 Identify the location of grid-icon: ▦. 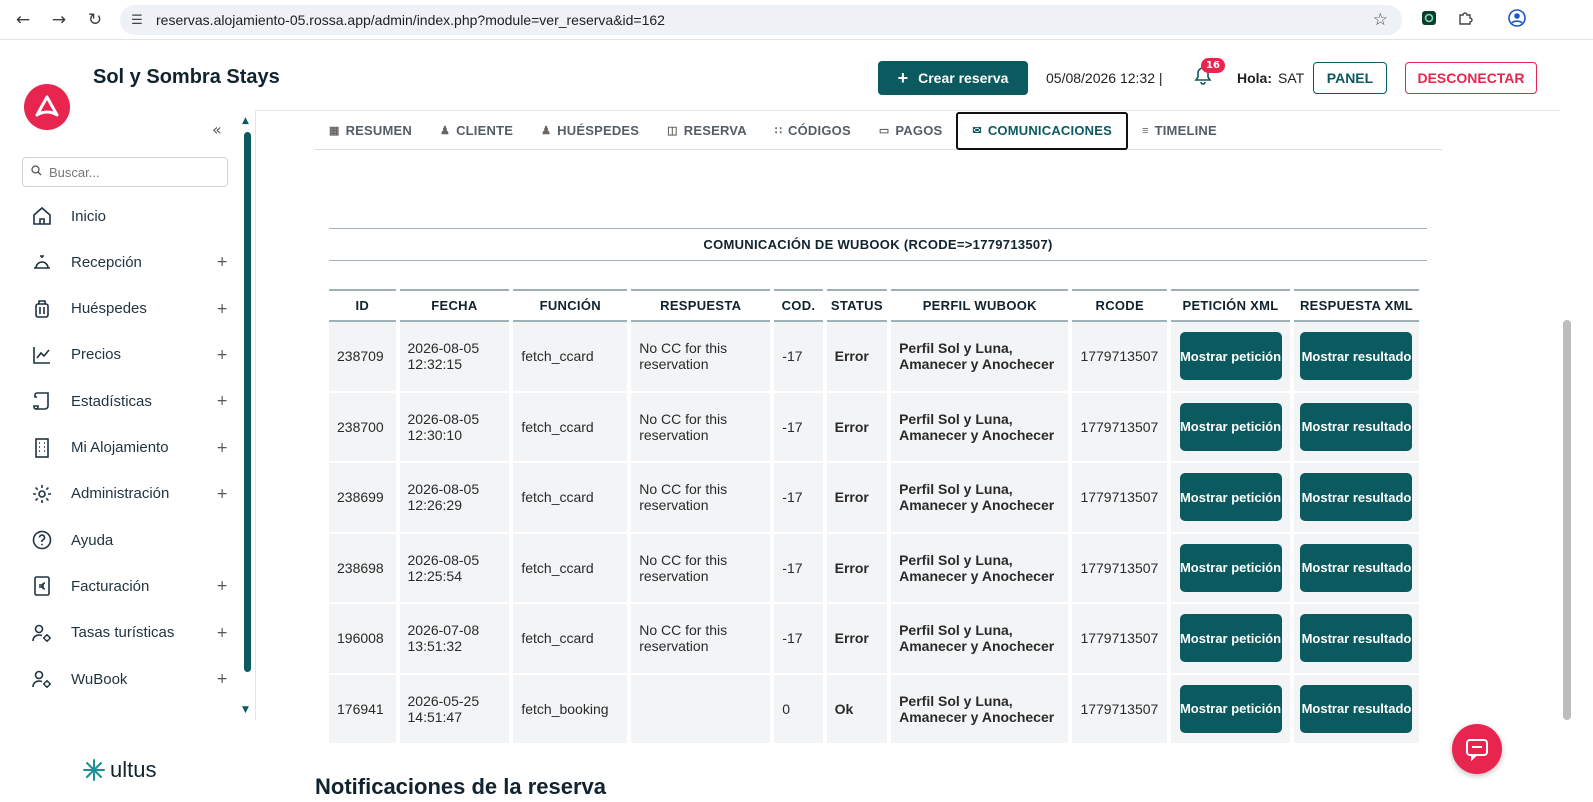
(334, 131).